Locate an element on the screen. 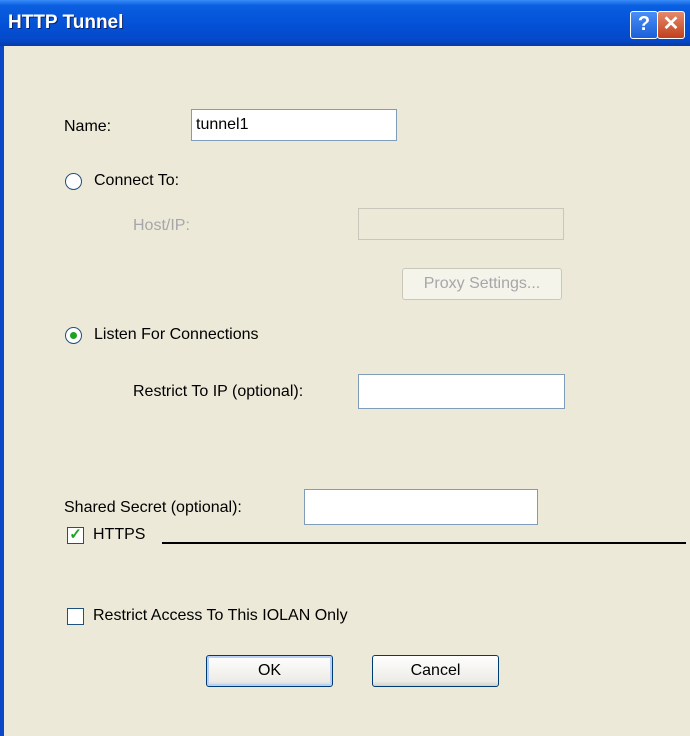 This screenshot has width=690, height=736. connect-to-radio is located at coordinates (73, 181).